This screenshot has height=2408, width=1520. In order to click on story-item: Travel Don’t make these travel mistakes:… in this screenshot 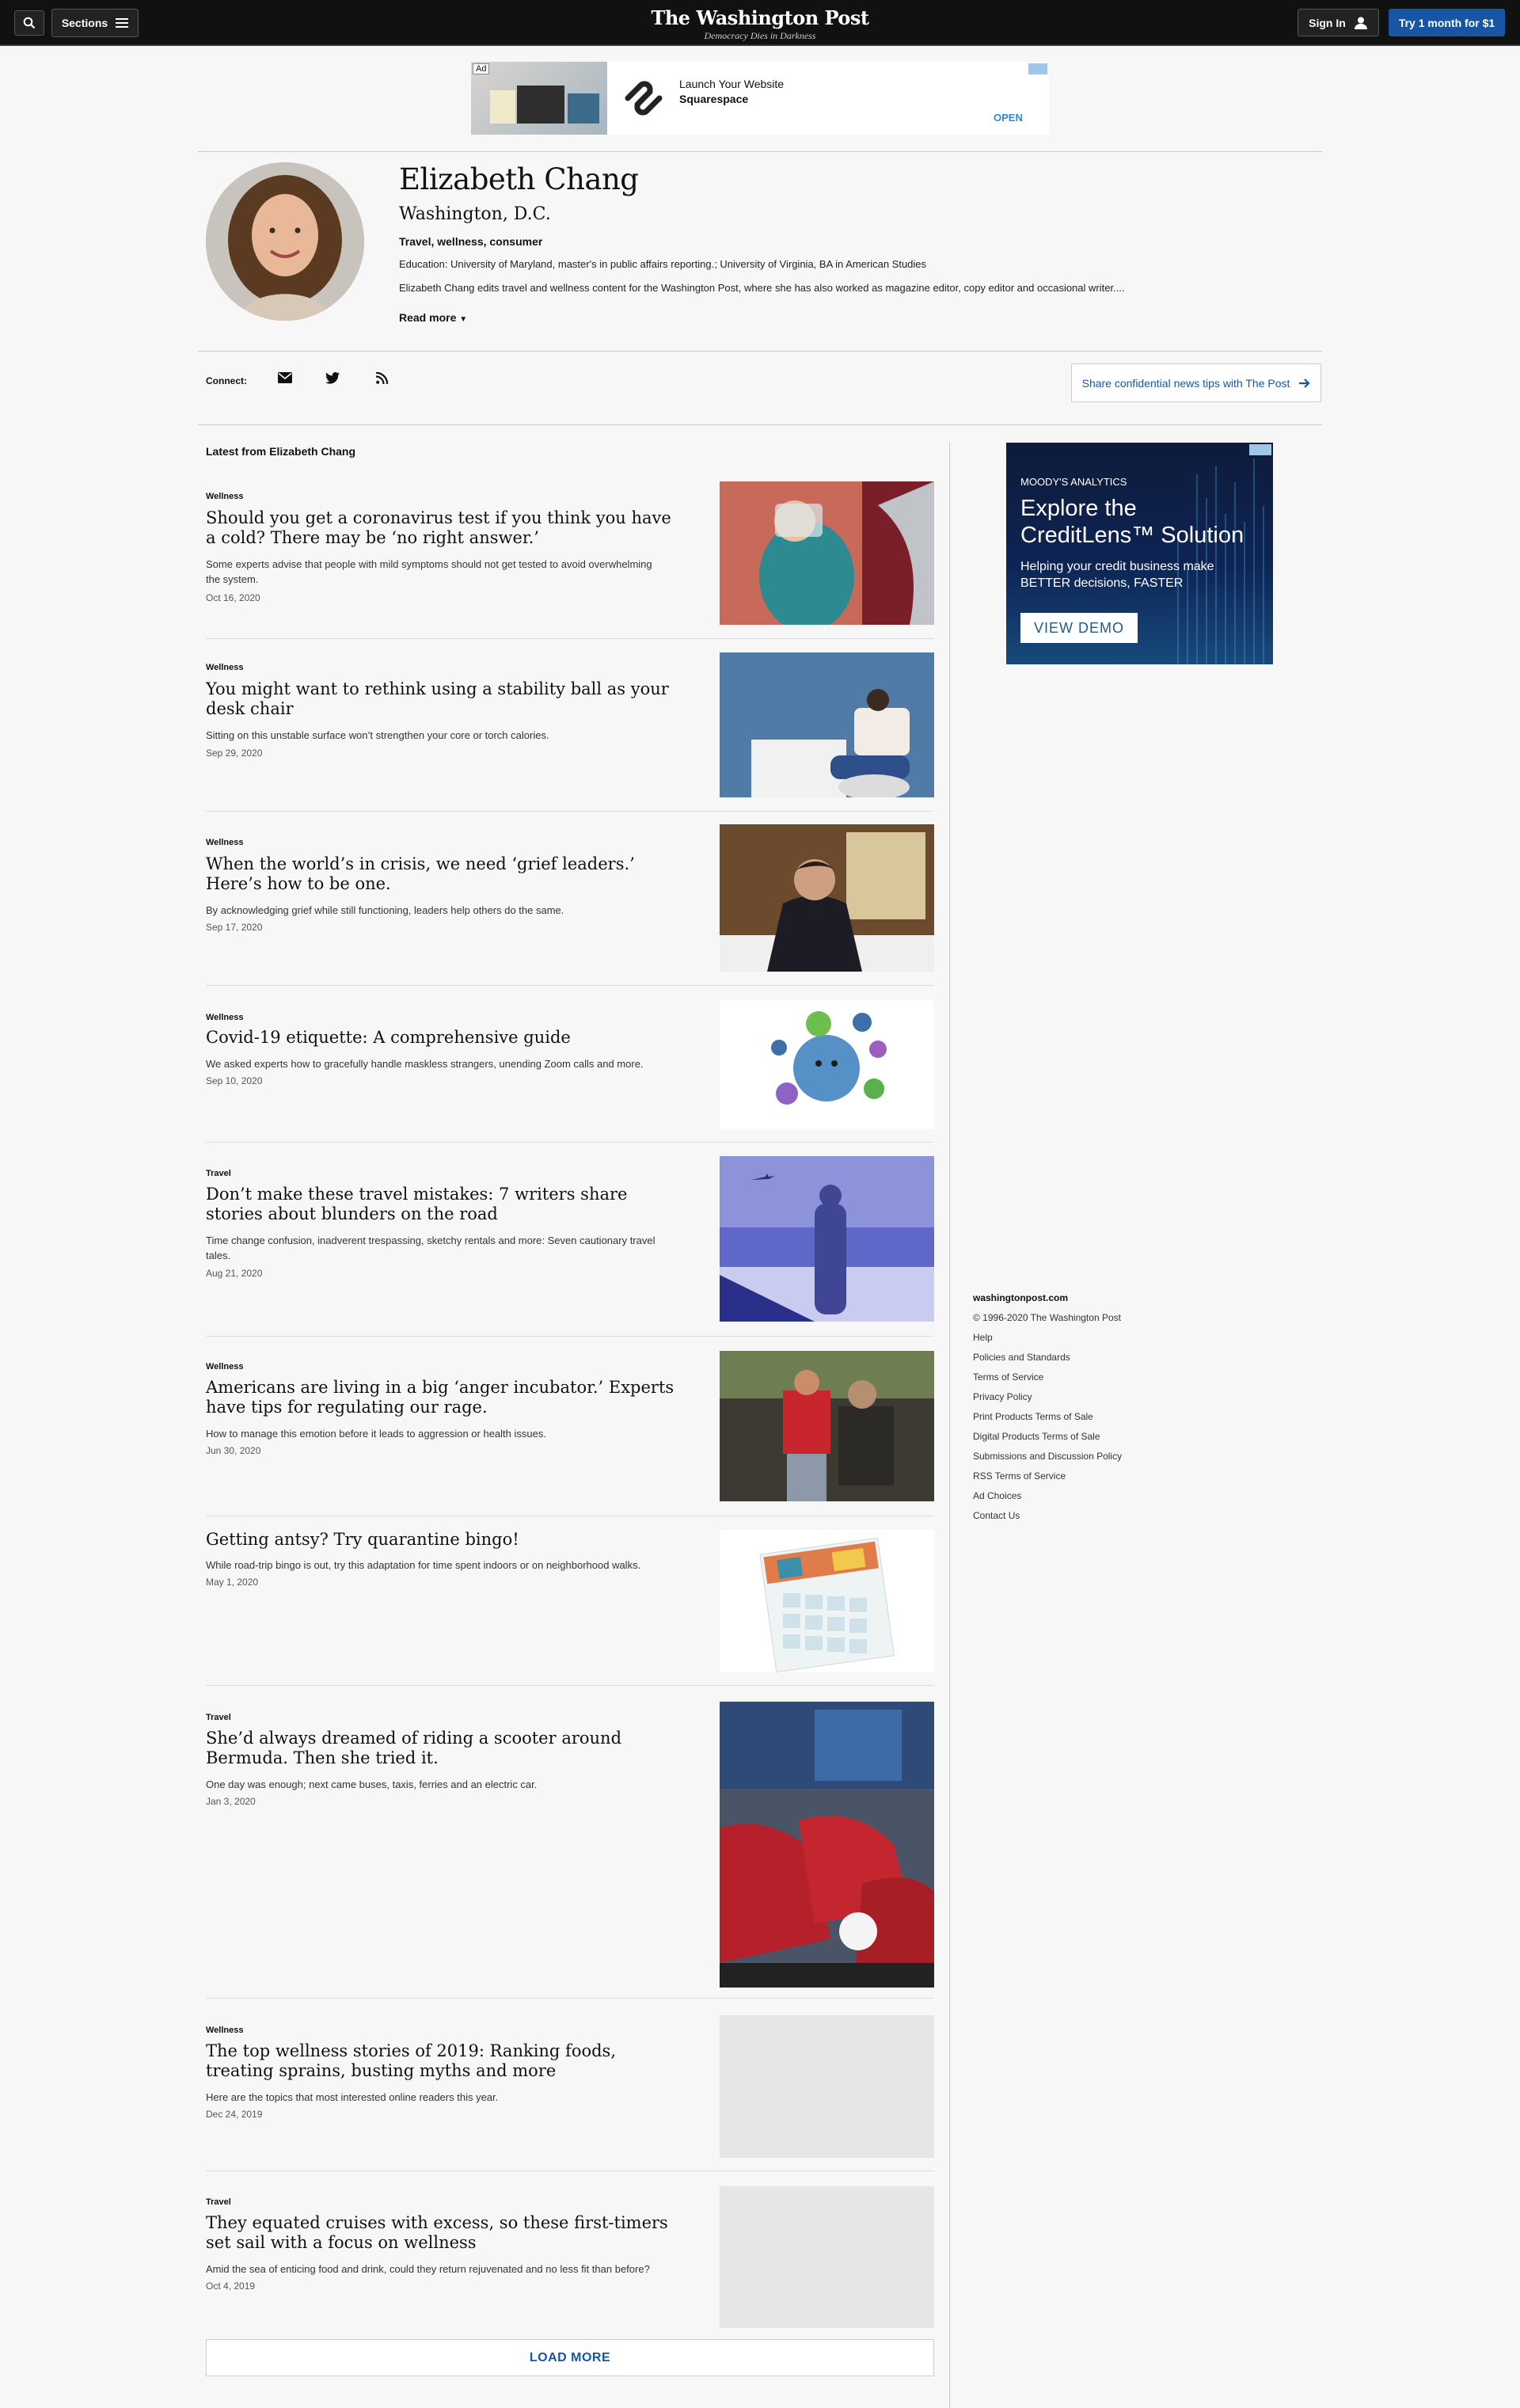, I will do `click(570, 1241)`.